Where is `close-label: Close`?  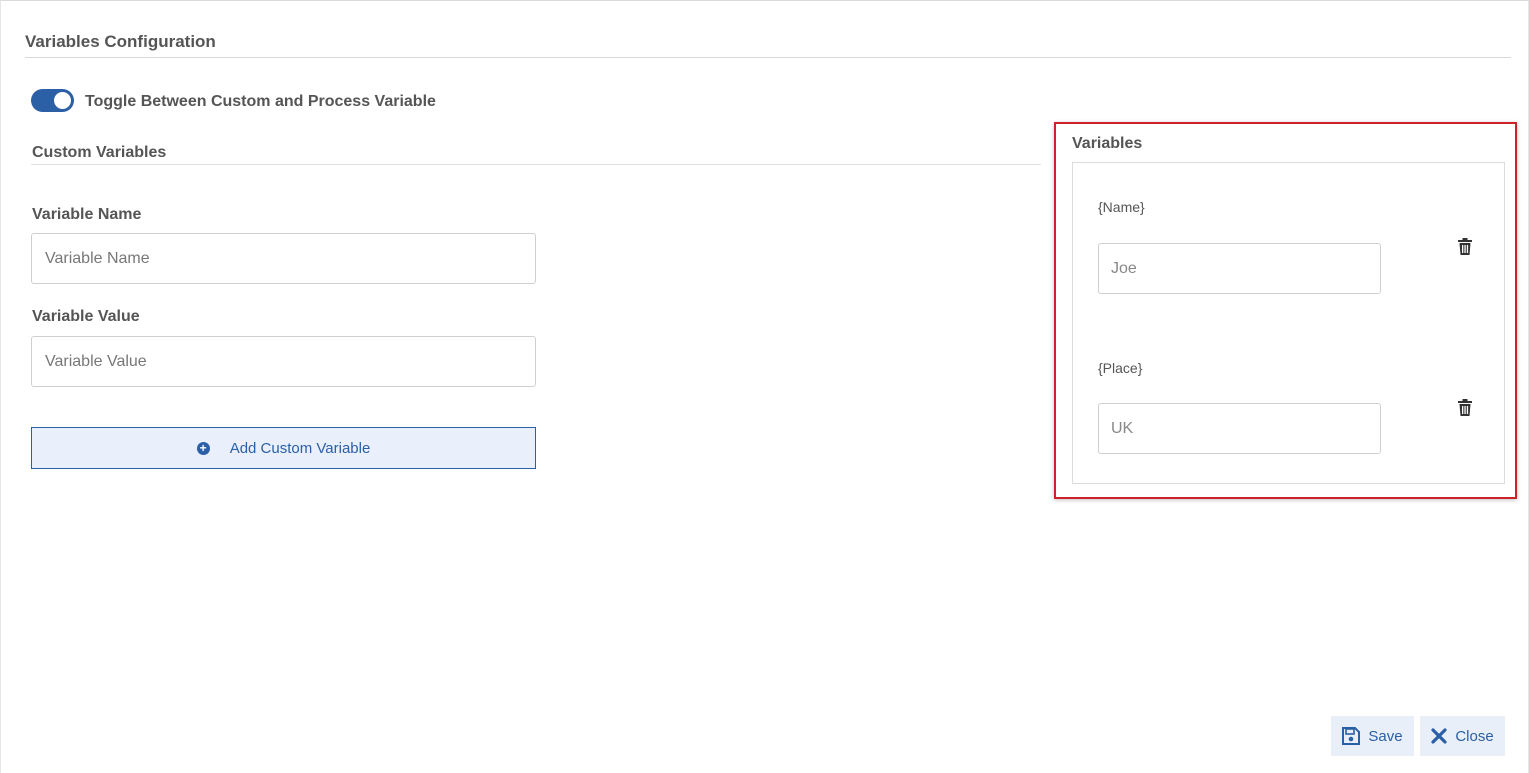 close-label: Close is located at coordinates (1474, 736).